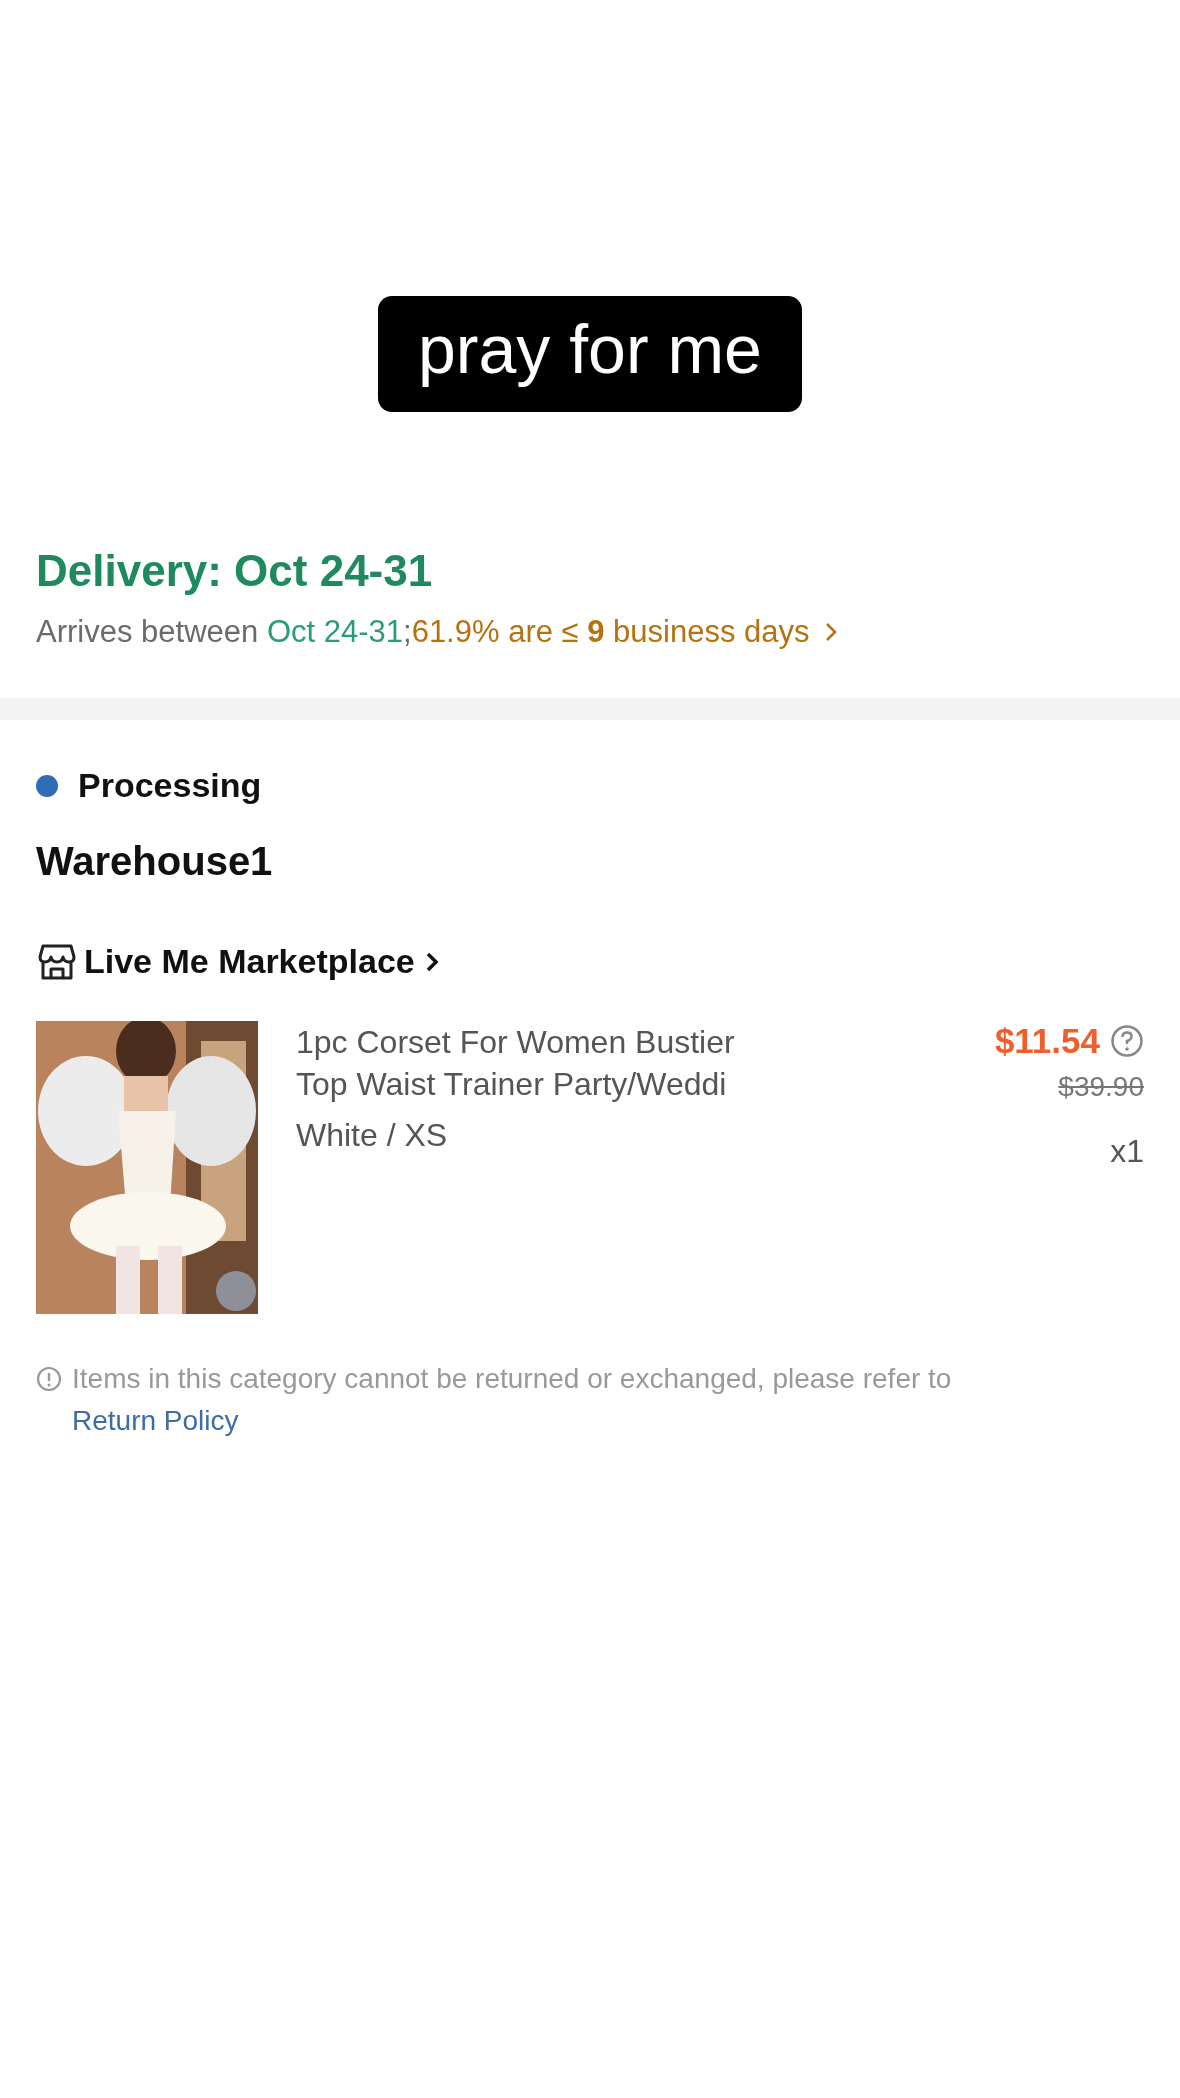 This screenshot has width=1180, height=2098. What do you see at coordinates (423, 632) in the screenshot?
I see `delivery-summary: Arrives between Oct 24-31;61.9% are ≤ 9 business days` at bounding box center [423, 632].